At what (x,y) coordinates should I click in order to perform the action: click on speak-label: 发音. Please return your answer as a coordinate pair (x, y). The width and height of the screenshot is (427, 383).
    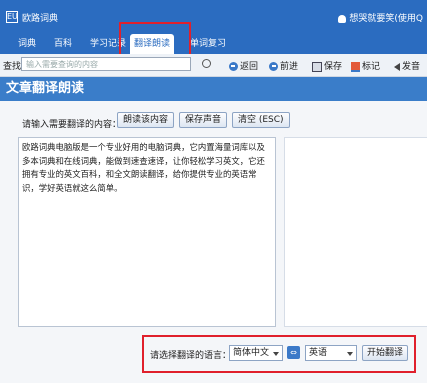
    Looking at the image, I should click on (411, 67).